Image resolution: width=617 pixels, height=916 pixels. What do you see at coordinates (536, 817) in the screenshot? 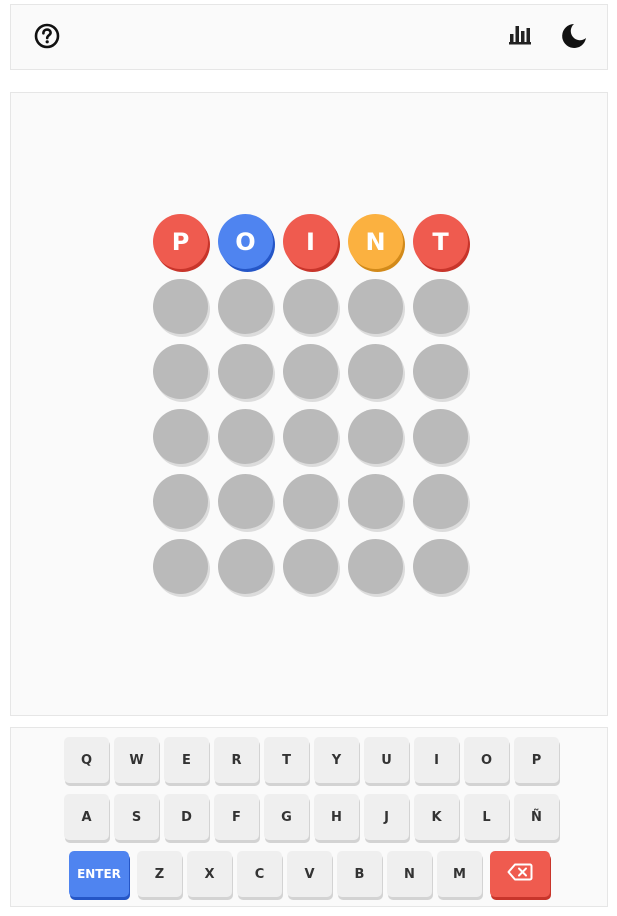
I see `key-ñ: Ñ` at bounding box center [536, 817].